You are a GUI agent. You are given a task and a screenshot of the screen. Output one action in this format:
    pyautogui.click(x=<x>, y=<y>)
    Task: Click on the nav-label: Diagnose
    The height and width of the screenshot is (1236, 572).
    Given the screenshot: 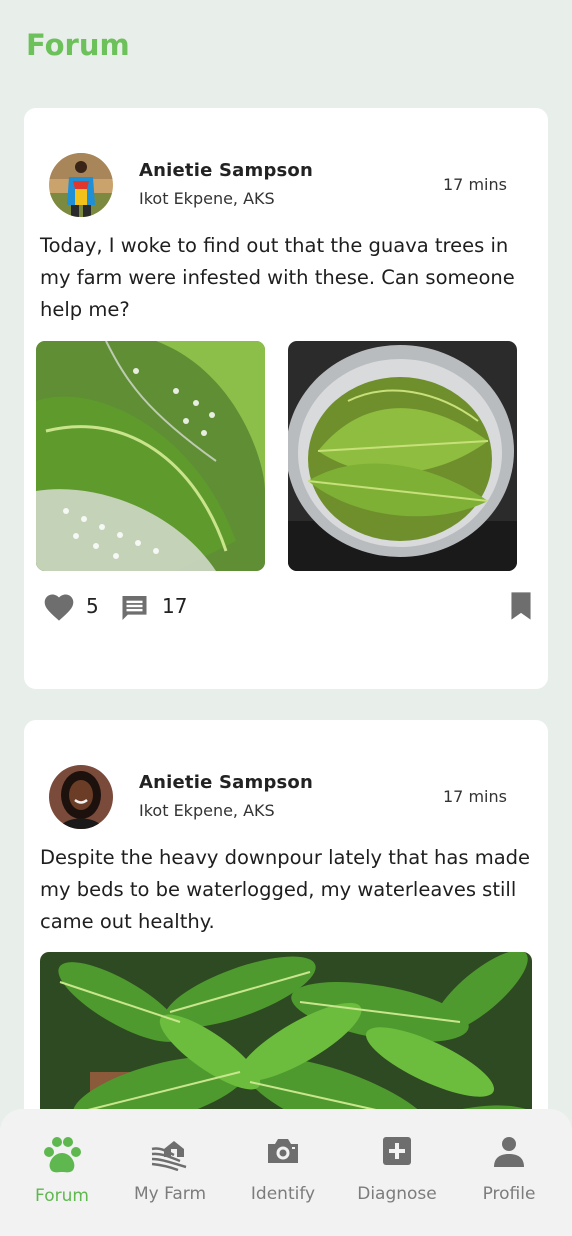 What is the action you would take?
    pyautogui.click(x=397, y=1194)
    